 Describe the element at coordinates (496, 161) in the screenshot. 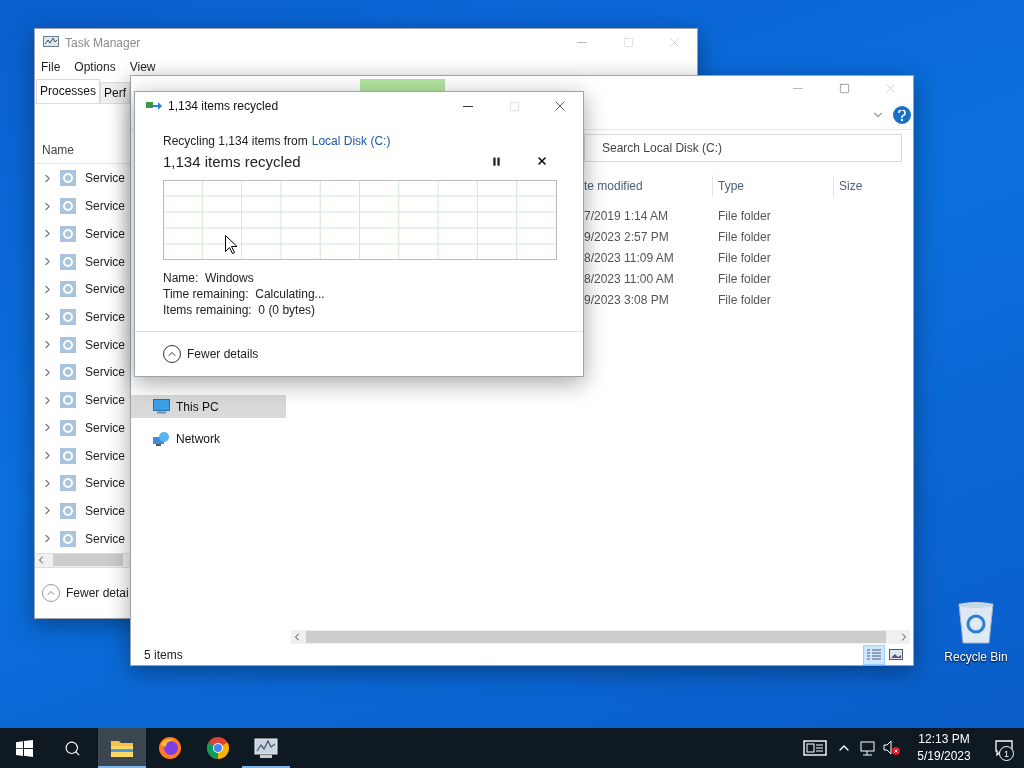

I see `pause-icon` at that location.